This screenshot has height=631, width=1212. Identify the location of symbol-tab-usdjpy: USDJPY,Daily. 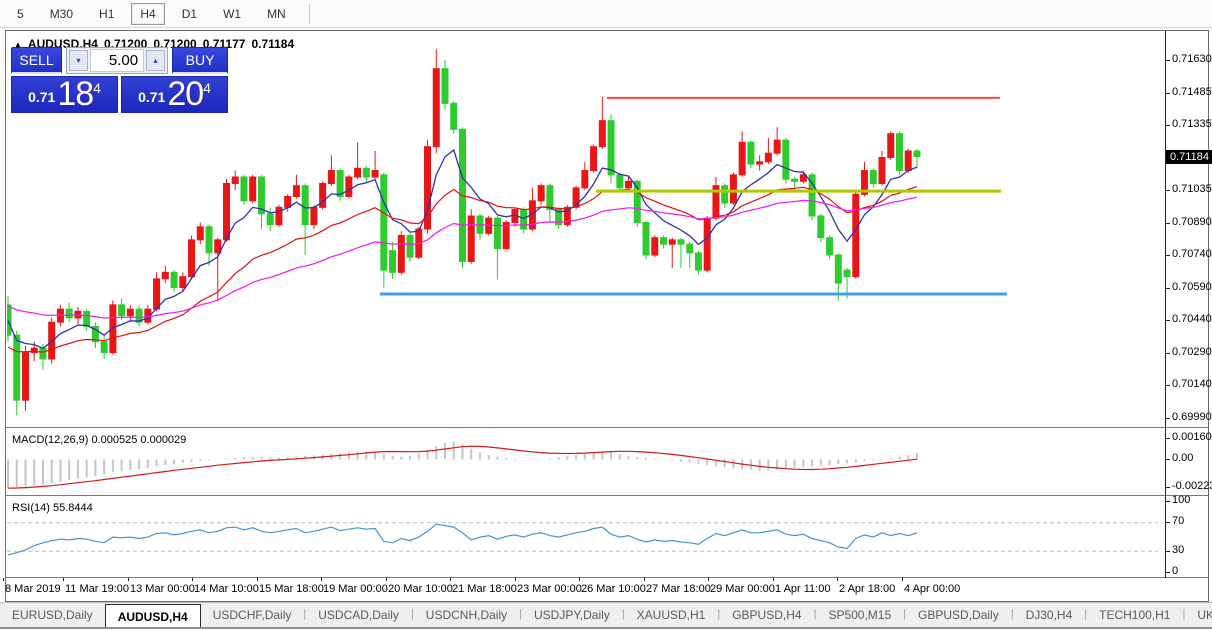
(572, 615).